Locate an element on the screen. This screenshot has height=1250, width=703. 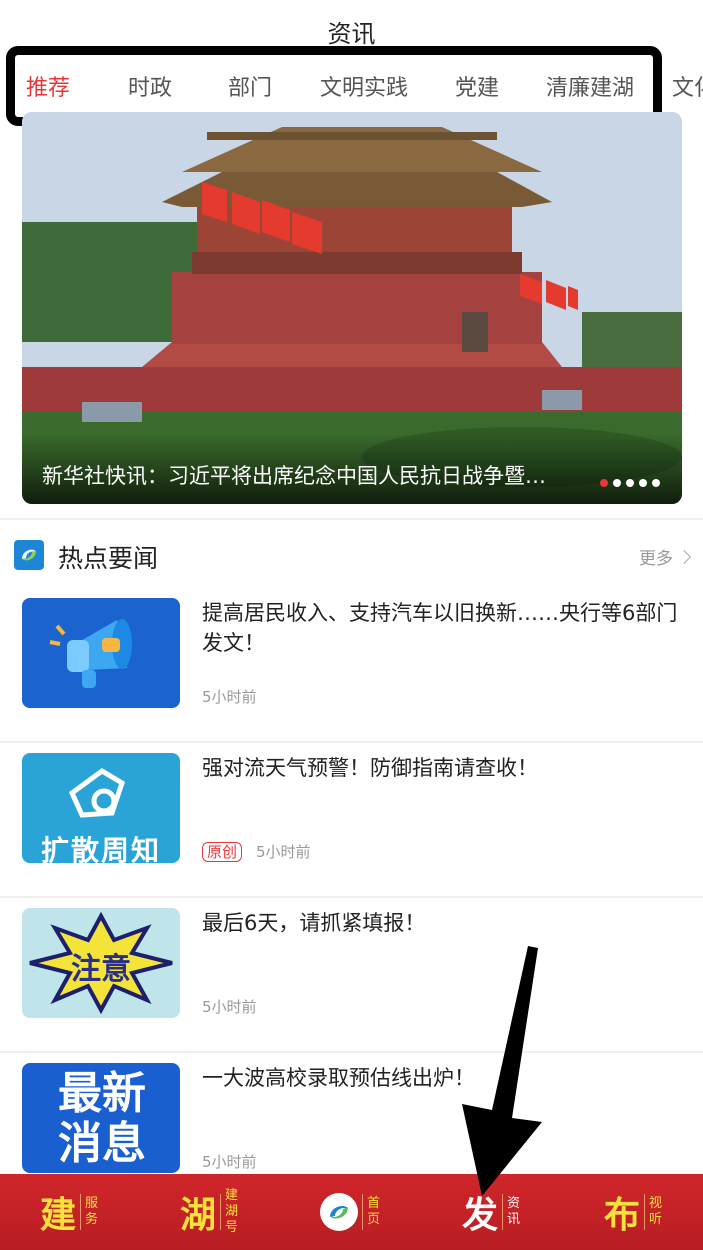
nav-label: 视听 is located at coordinates (656, 1211).